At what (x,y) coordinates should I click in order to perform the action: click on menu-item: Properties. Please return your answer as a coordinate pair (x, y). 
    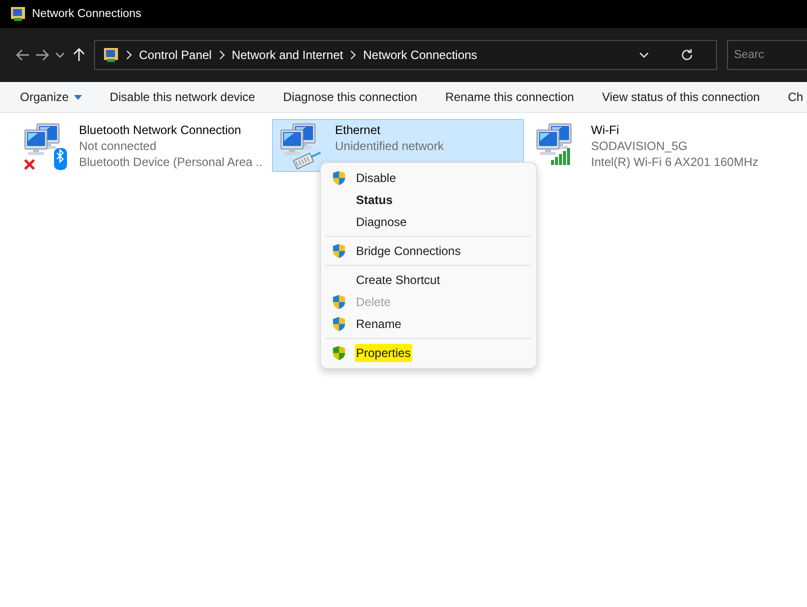
    Looking at the image, I should click on (428, 353).